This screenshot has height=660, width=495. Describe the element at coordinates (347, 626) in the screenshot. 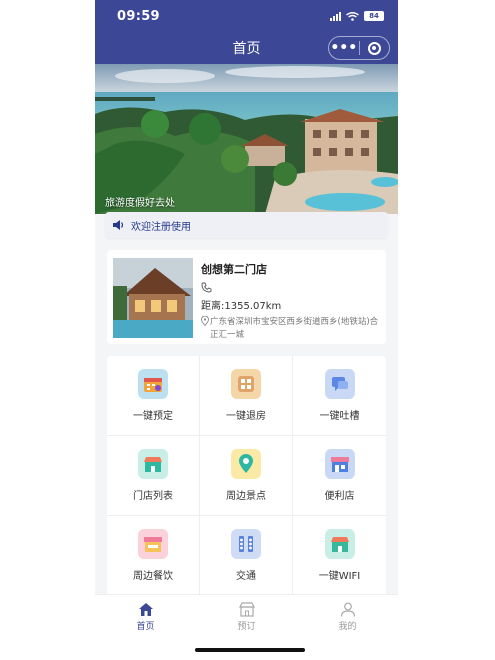

I see `tab-profile-label: 我的` at that location.